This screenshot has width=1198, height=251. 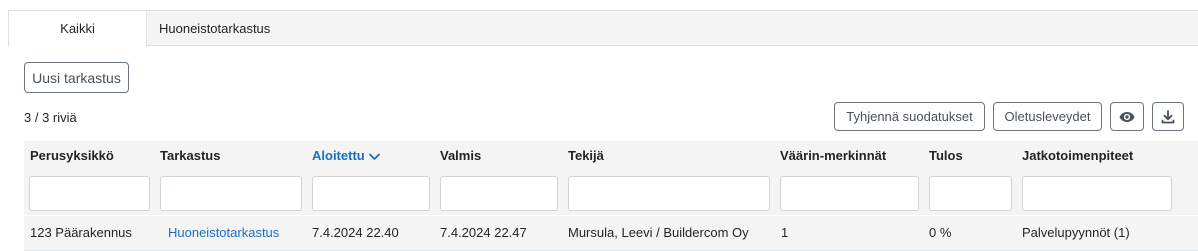 What do you see at coordinates (460, 155) in the screenshot?
I see `column-header-valmis: Valmis` at bounding box center [460, 155].